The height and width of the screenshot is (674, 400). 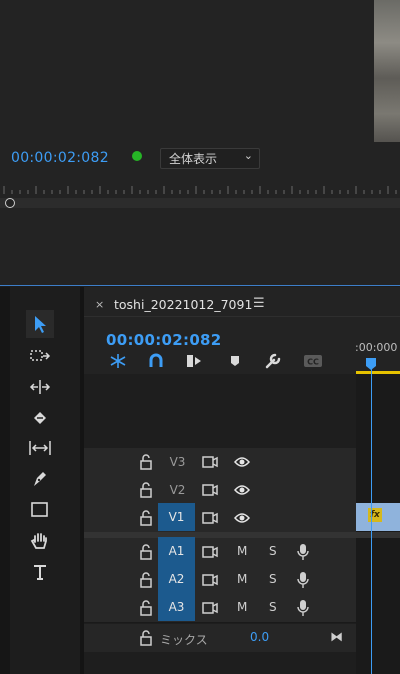 What do you see at coordinates (60, 158) in the screenshot?
I see `playhead-timecode: 00:00:02:082` at bounding box center [60, 158].